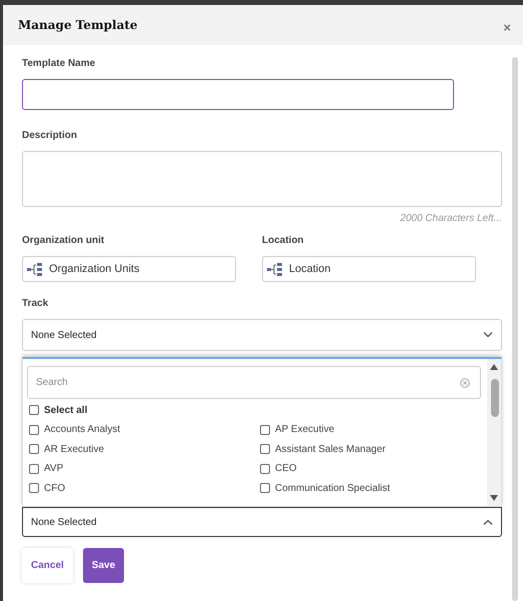 Image resolution: width=523 pixels, height=601 pixels. I want to click on option-checkbox: CFO, so click(144, 488).